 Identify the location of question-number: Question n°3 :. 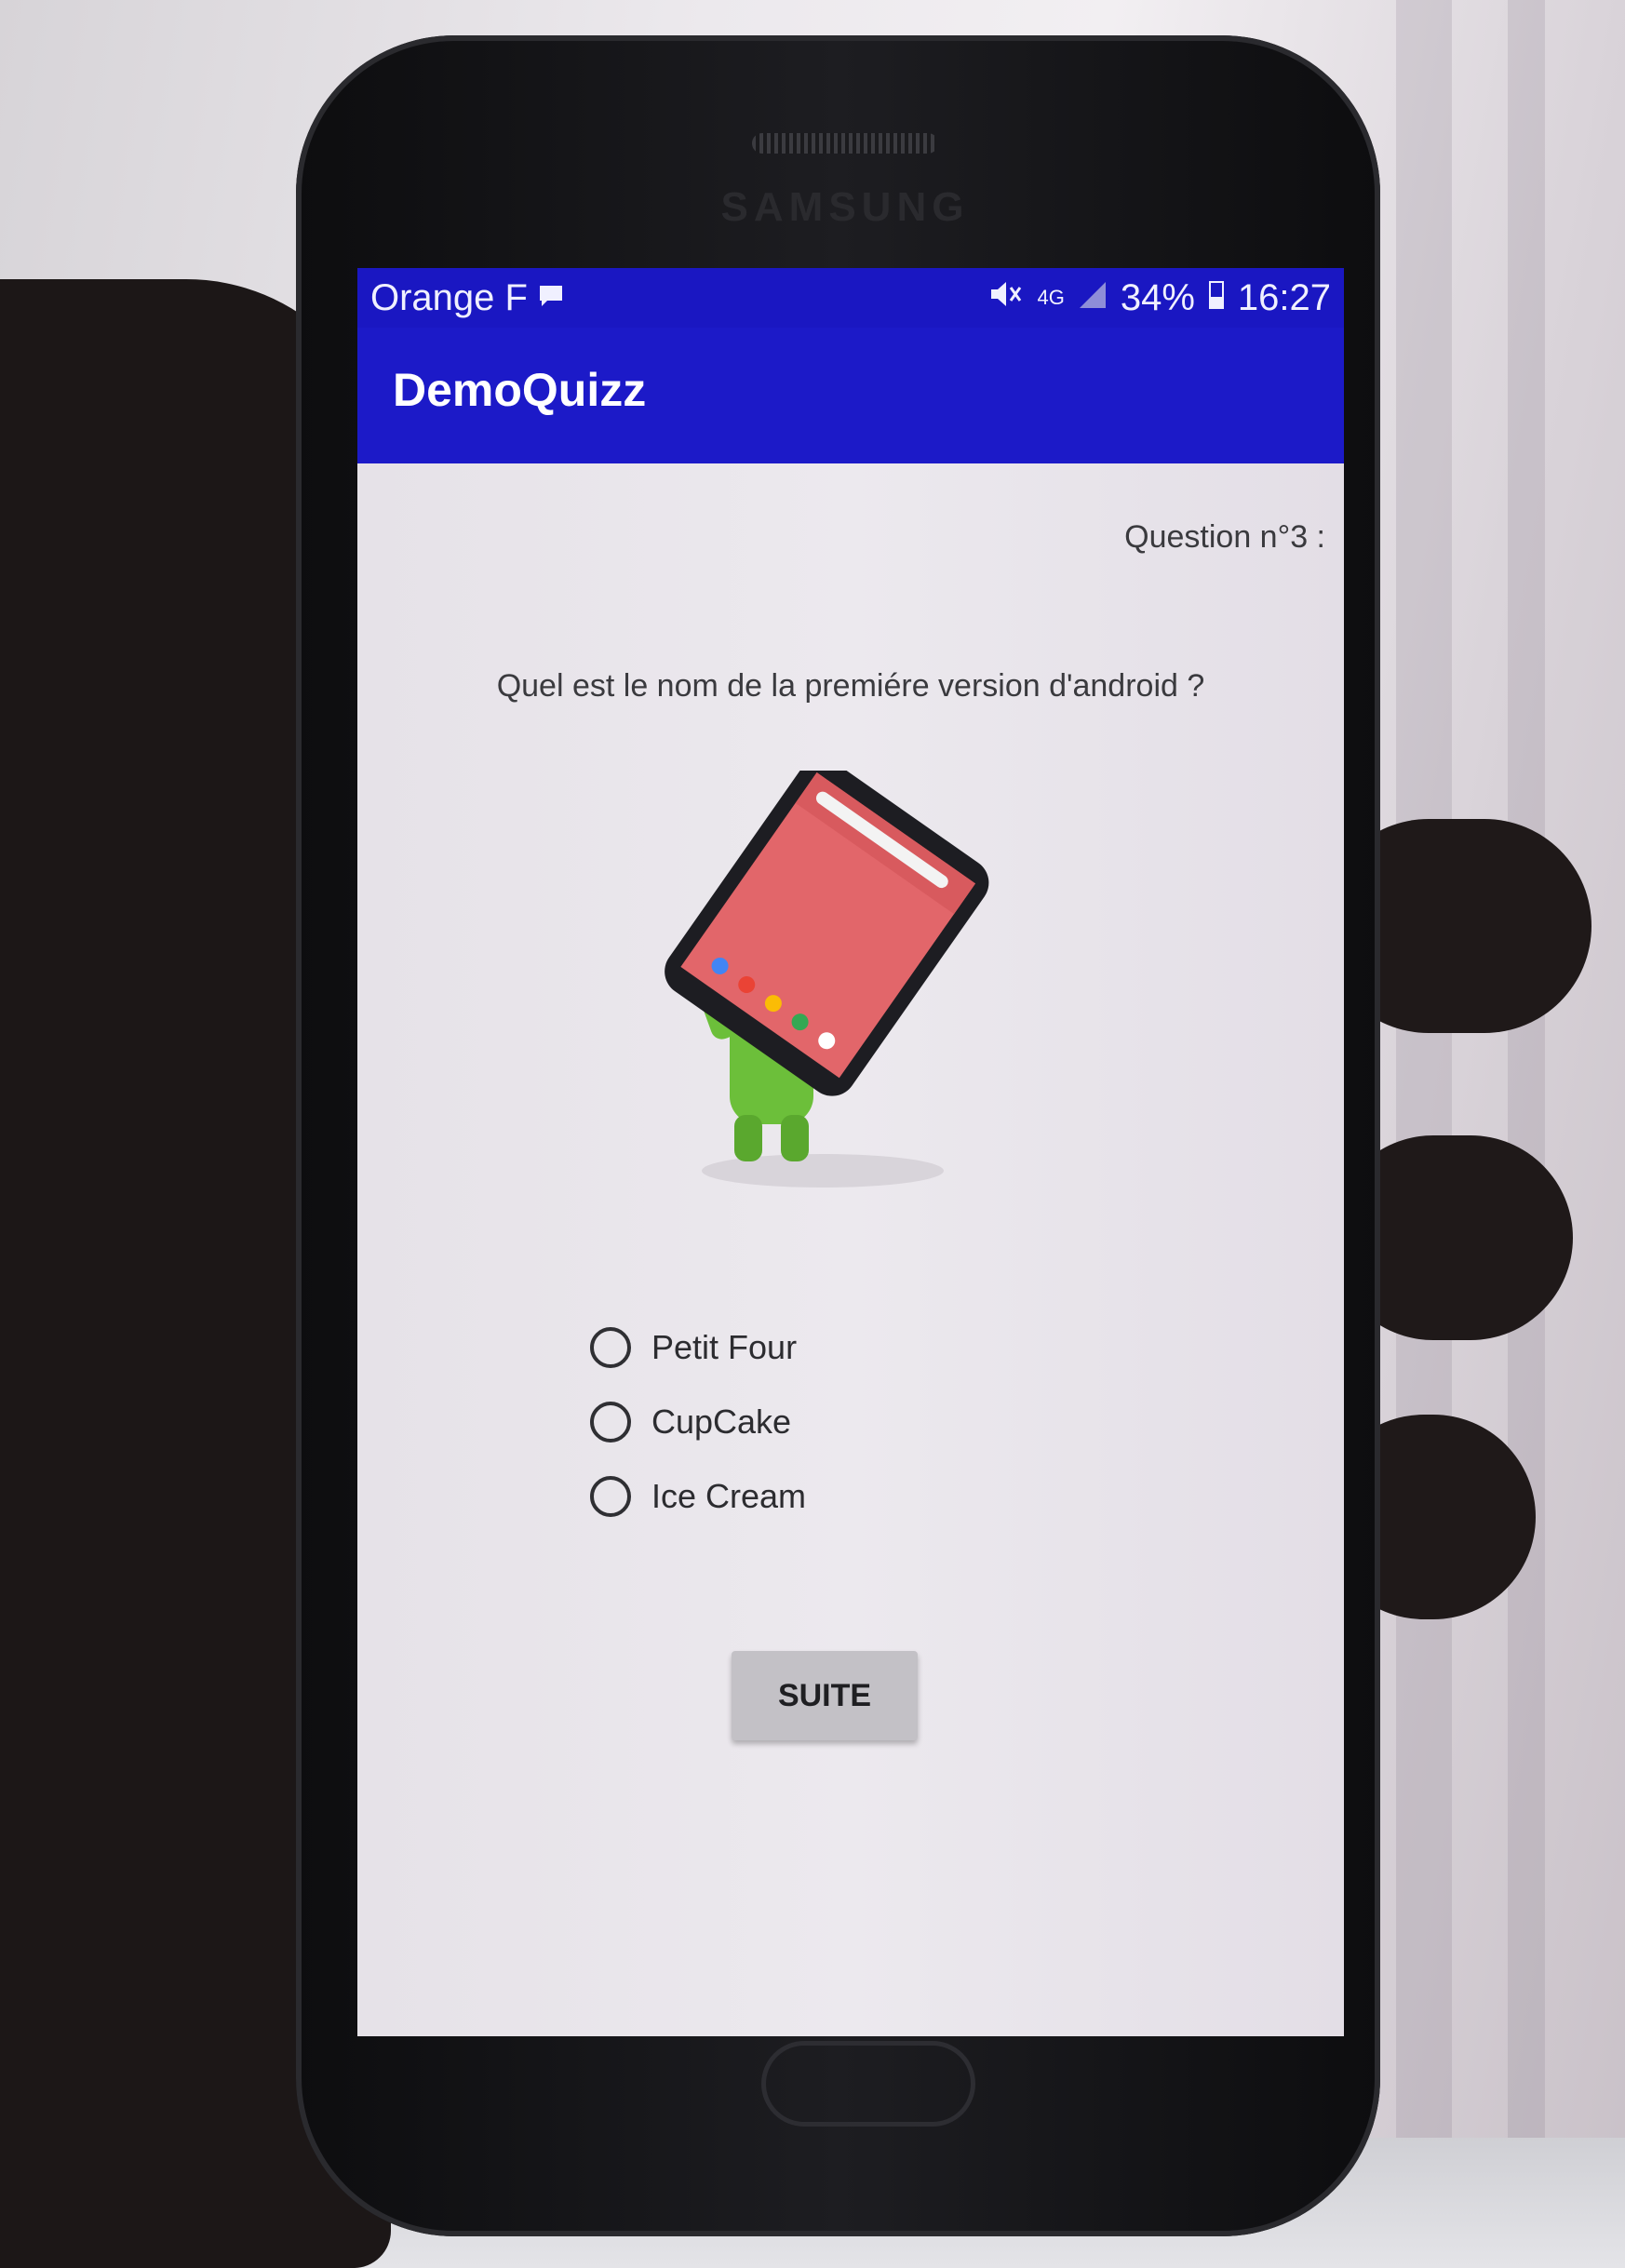
(1224, 537).